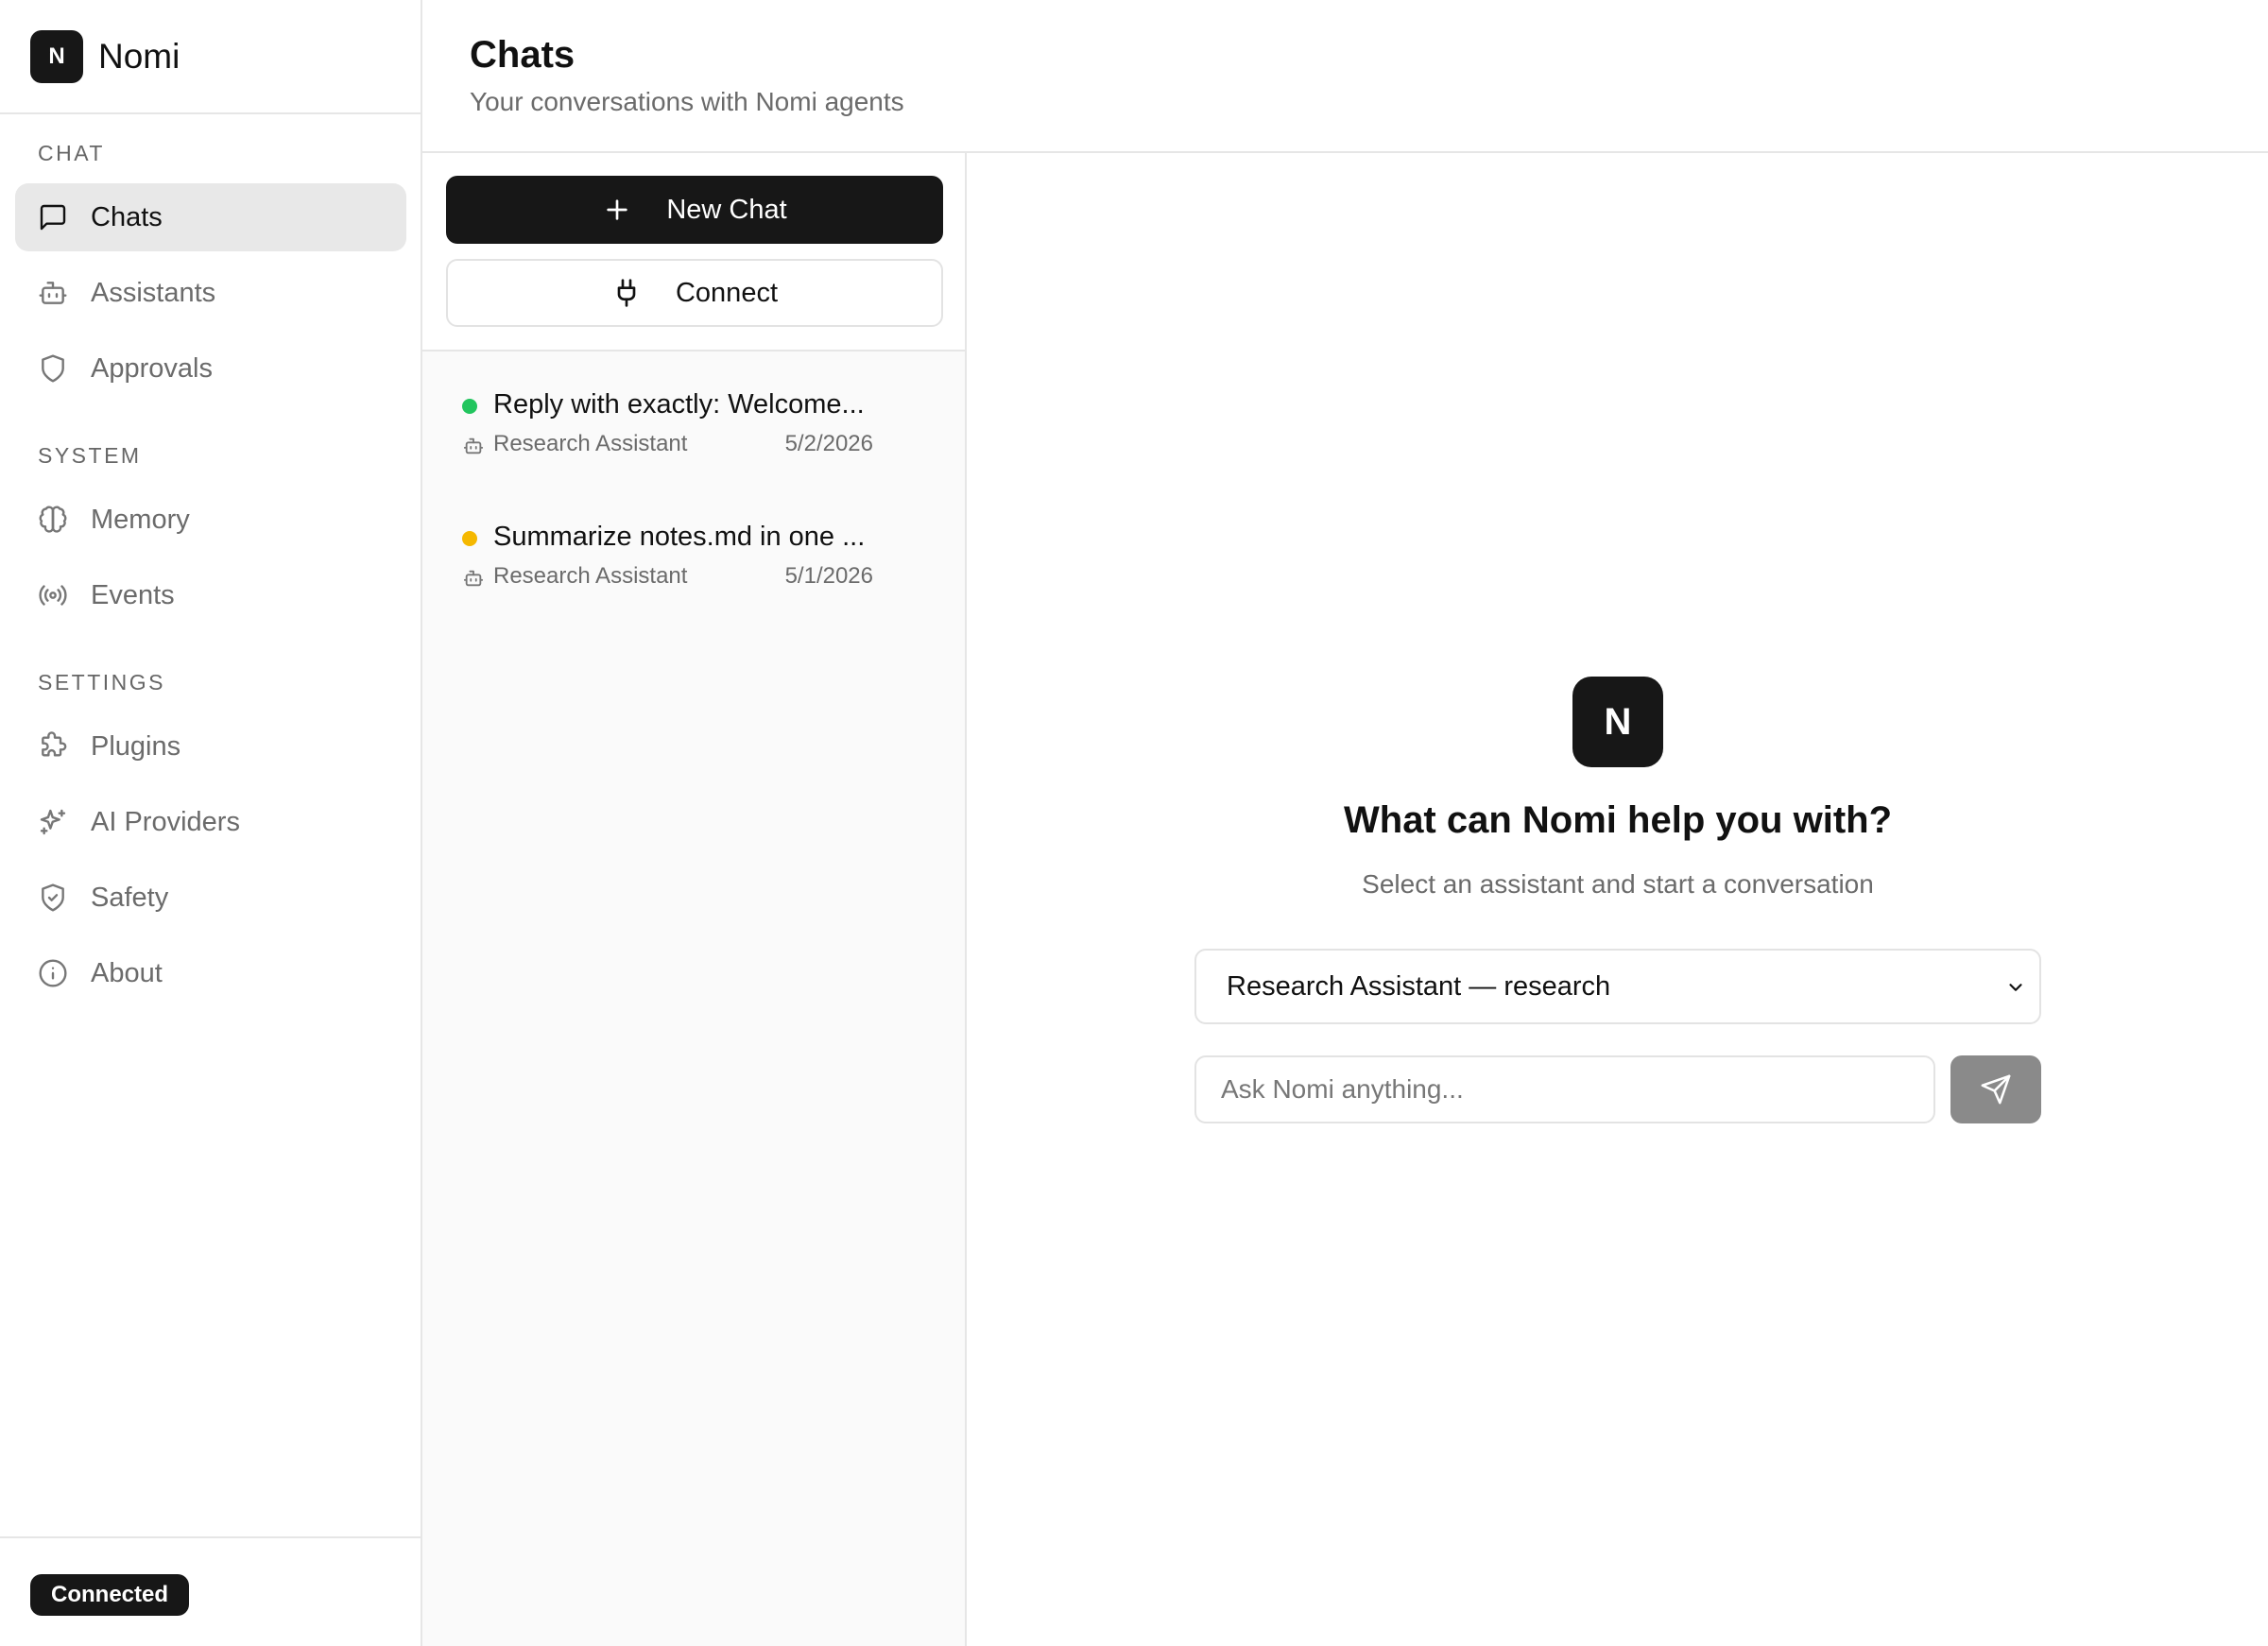 The height and width of the screenshot is (1646, 2268). I want to click on sidebar-item-safety: Safety, so click(210, 898).